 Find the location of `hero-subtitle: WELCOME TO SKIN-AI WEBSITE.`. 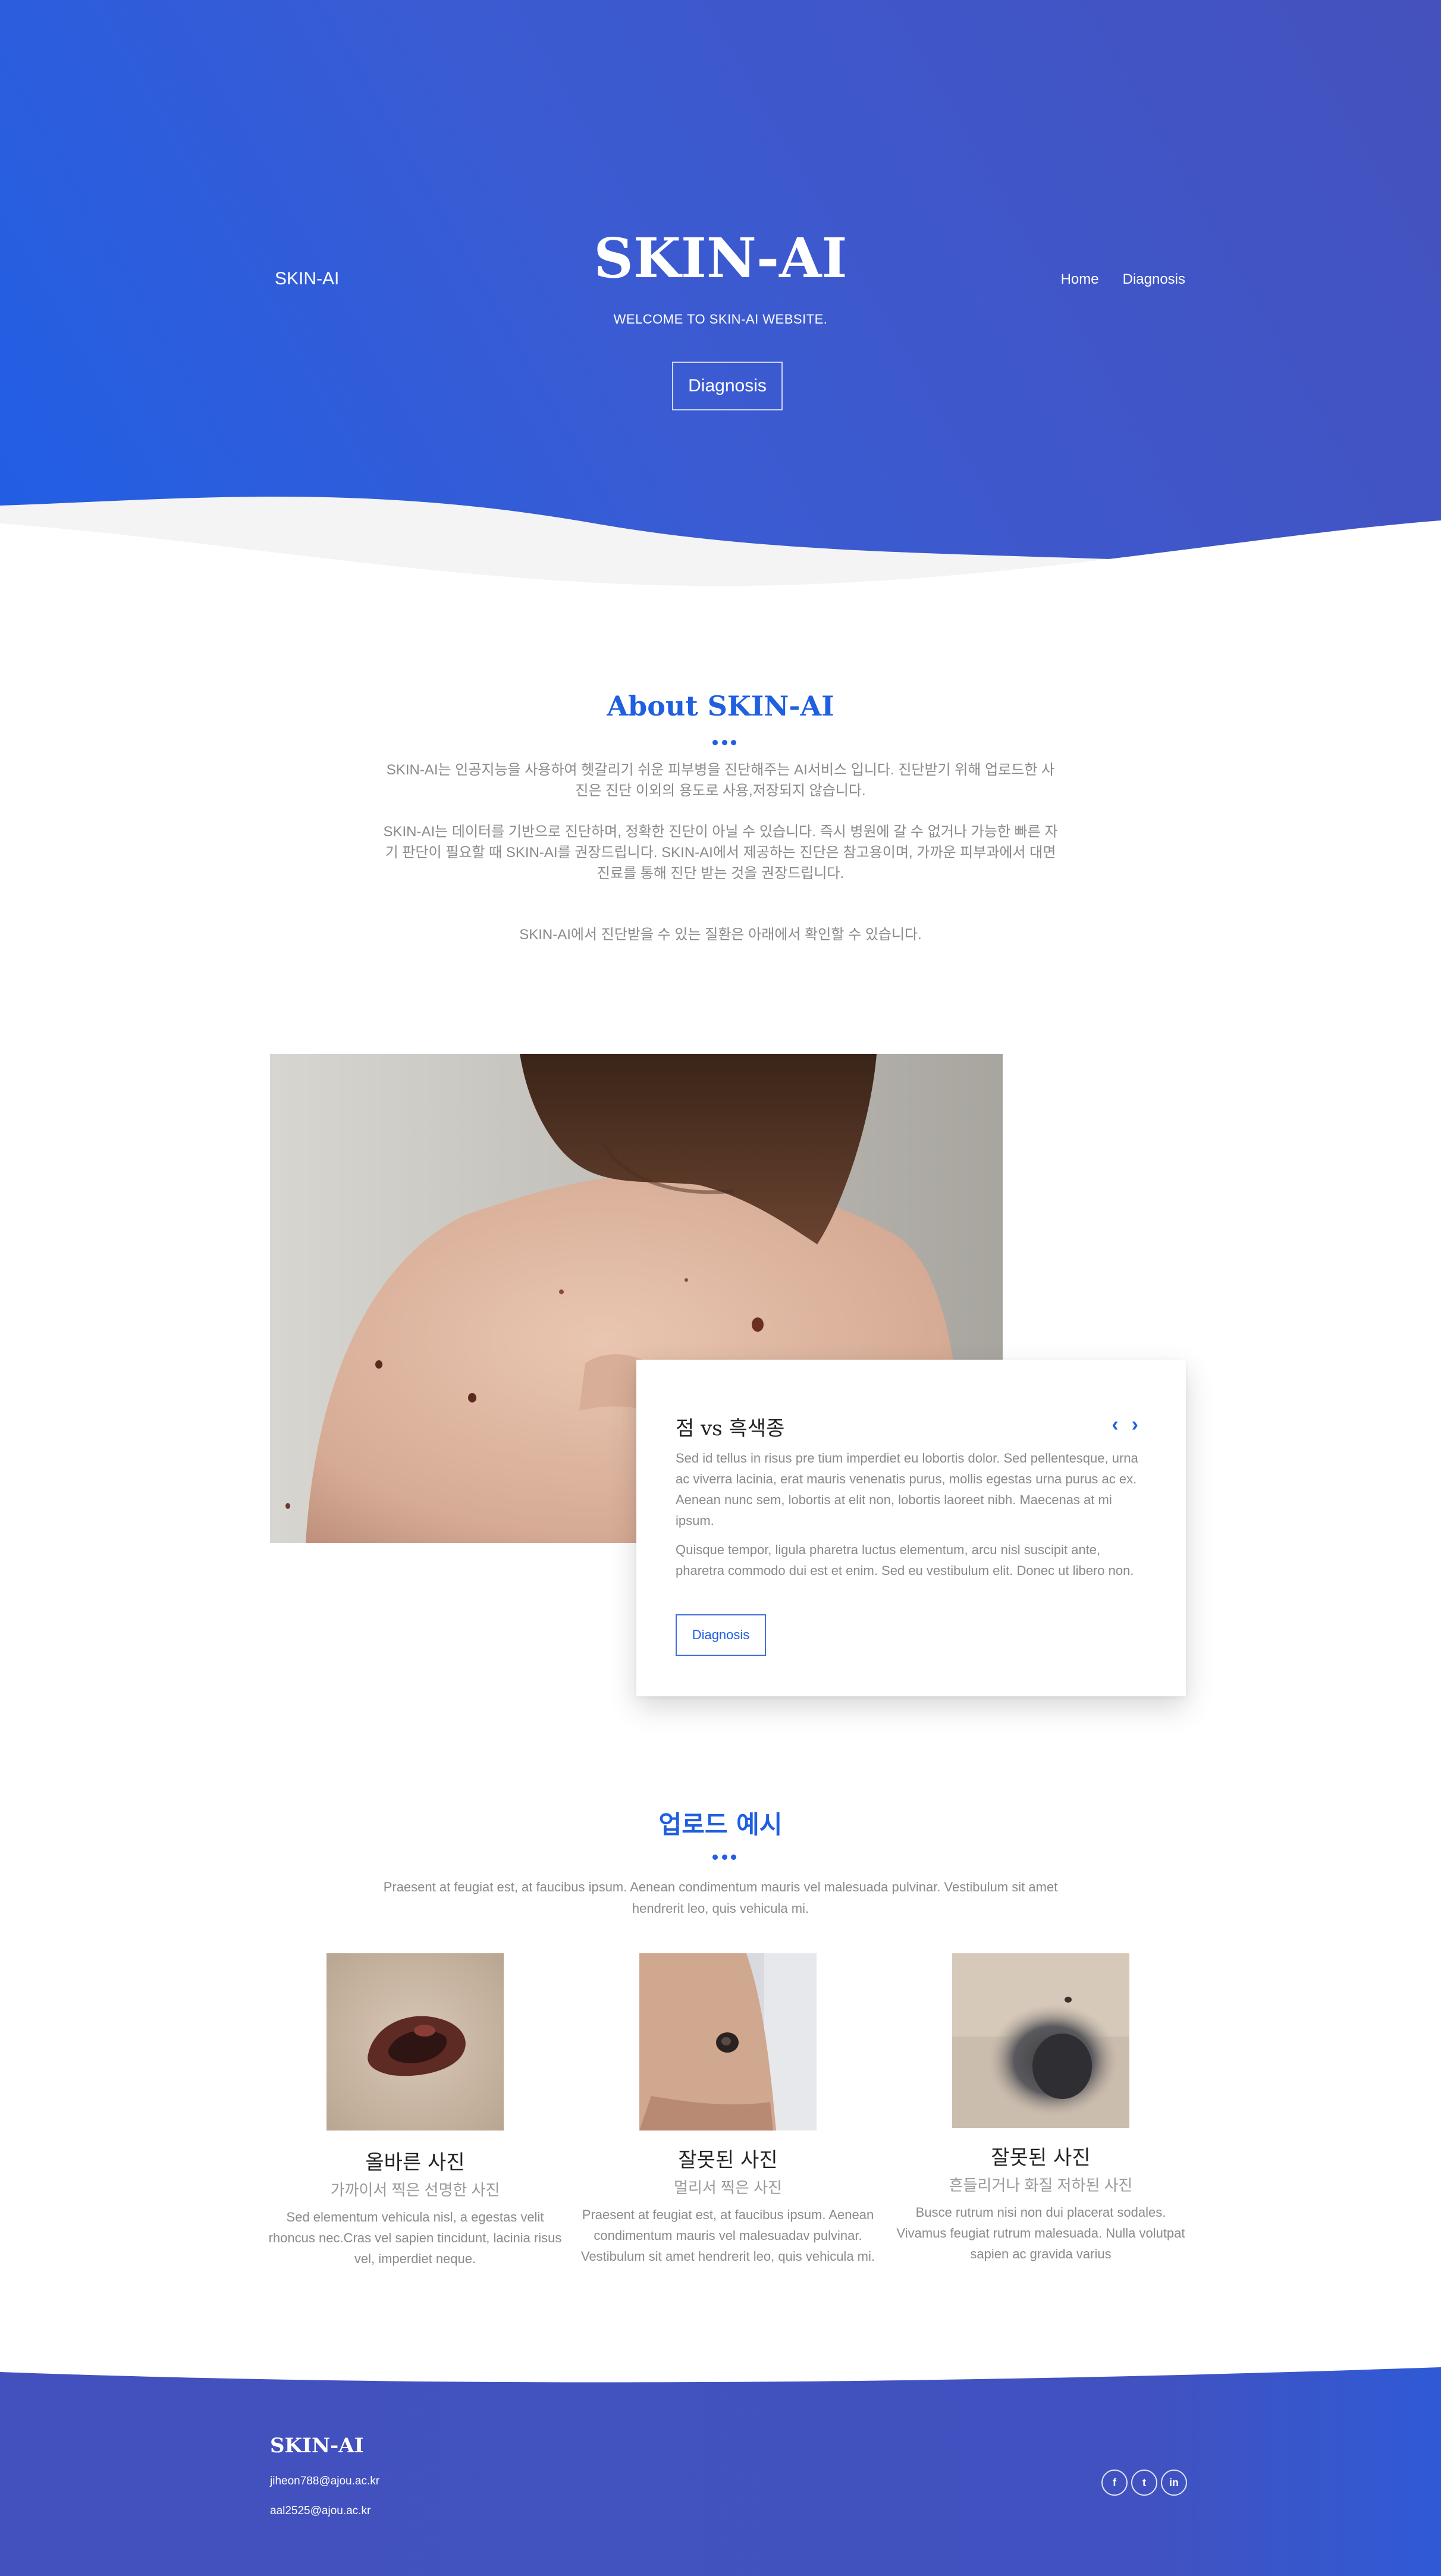

hero-subtitle: WELCOME TO SKIN-AI WEBSITE. is located at coordinates (720, 319).